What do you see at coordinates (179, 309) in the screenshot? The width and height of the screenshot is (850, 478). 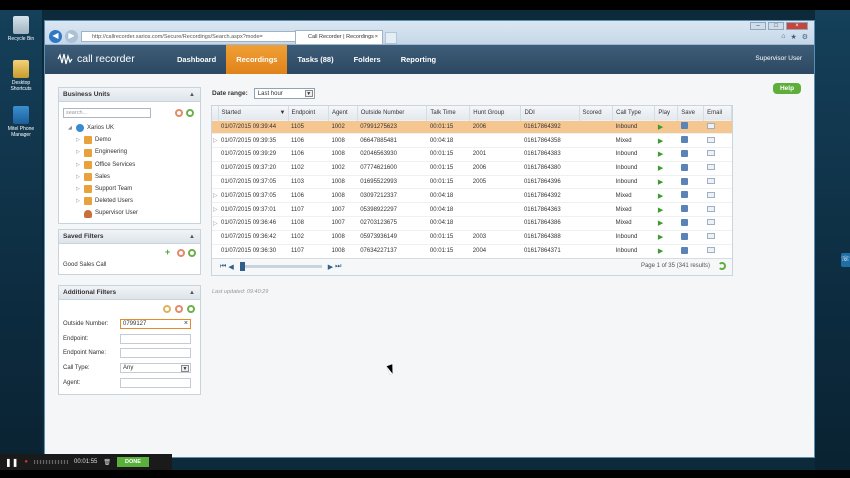 I see `clear-filters-icon` at bounding box center [179, 309].